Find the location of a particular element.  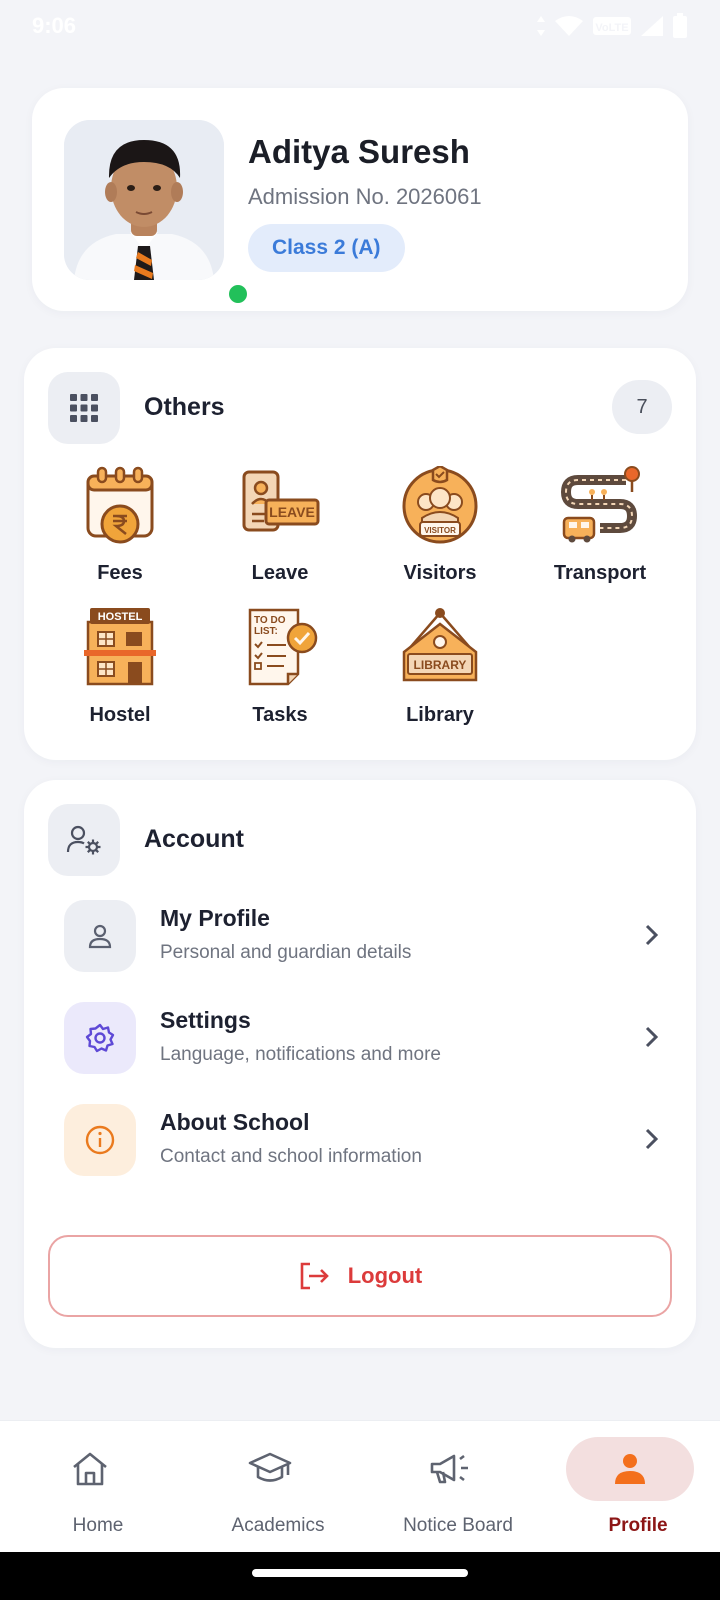

my-profile-title: My Profile is located at coordinates (215, 918).